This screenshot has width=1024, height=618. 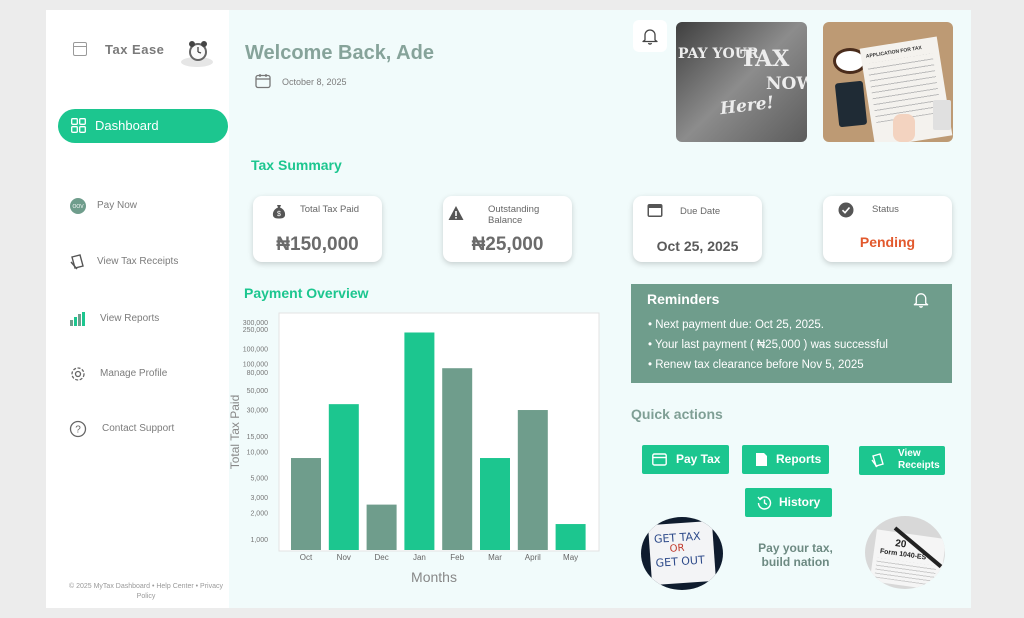 I want to click on y-tick-label: 10,000, so click(x=258, y=452).